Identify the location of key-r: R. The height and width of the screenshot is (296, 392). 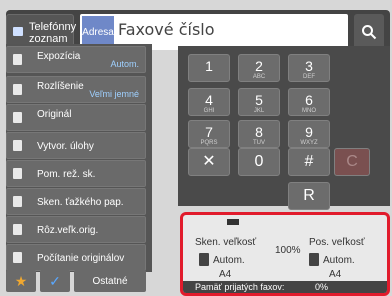
(309, 196).